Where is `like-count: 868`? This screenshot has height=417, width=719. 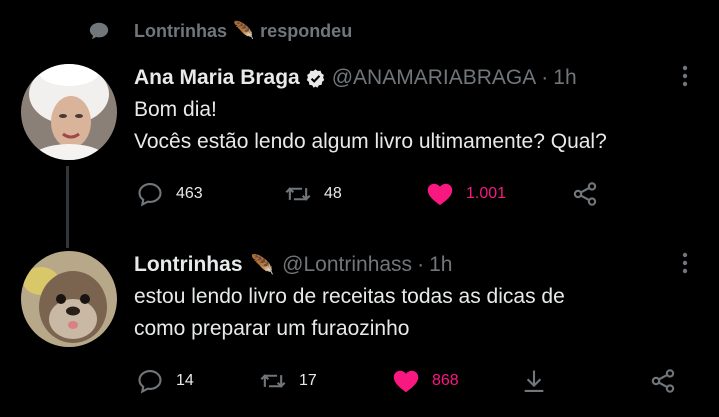
like-count: 868 is located at coordinates (445, 380).